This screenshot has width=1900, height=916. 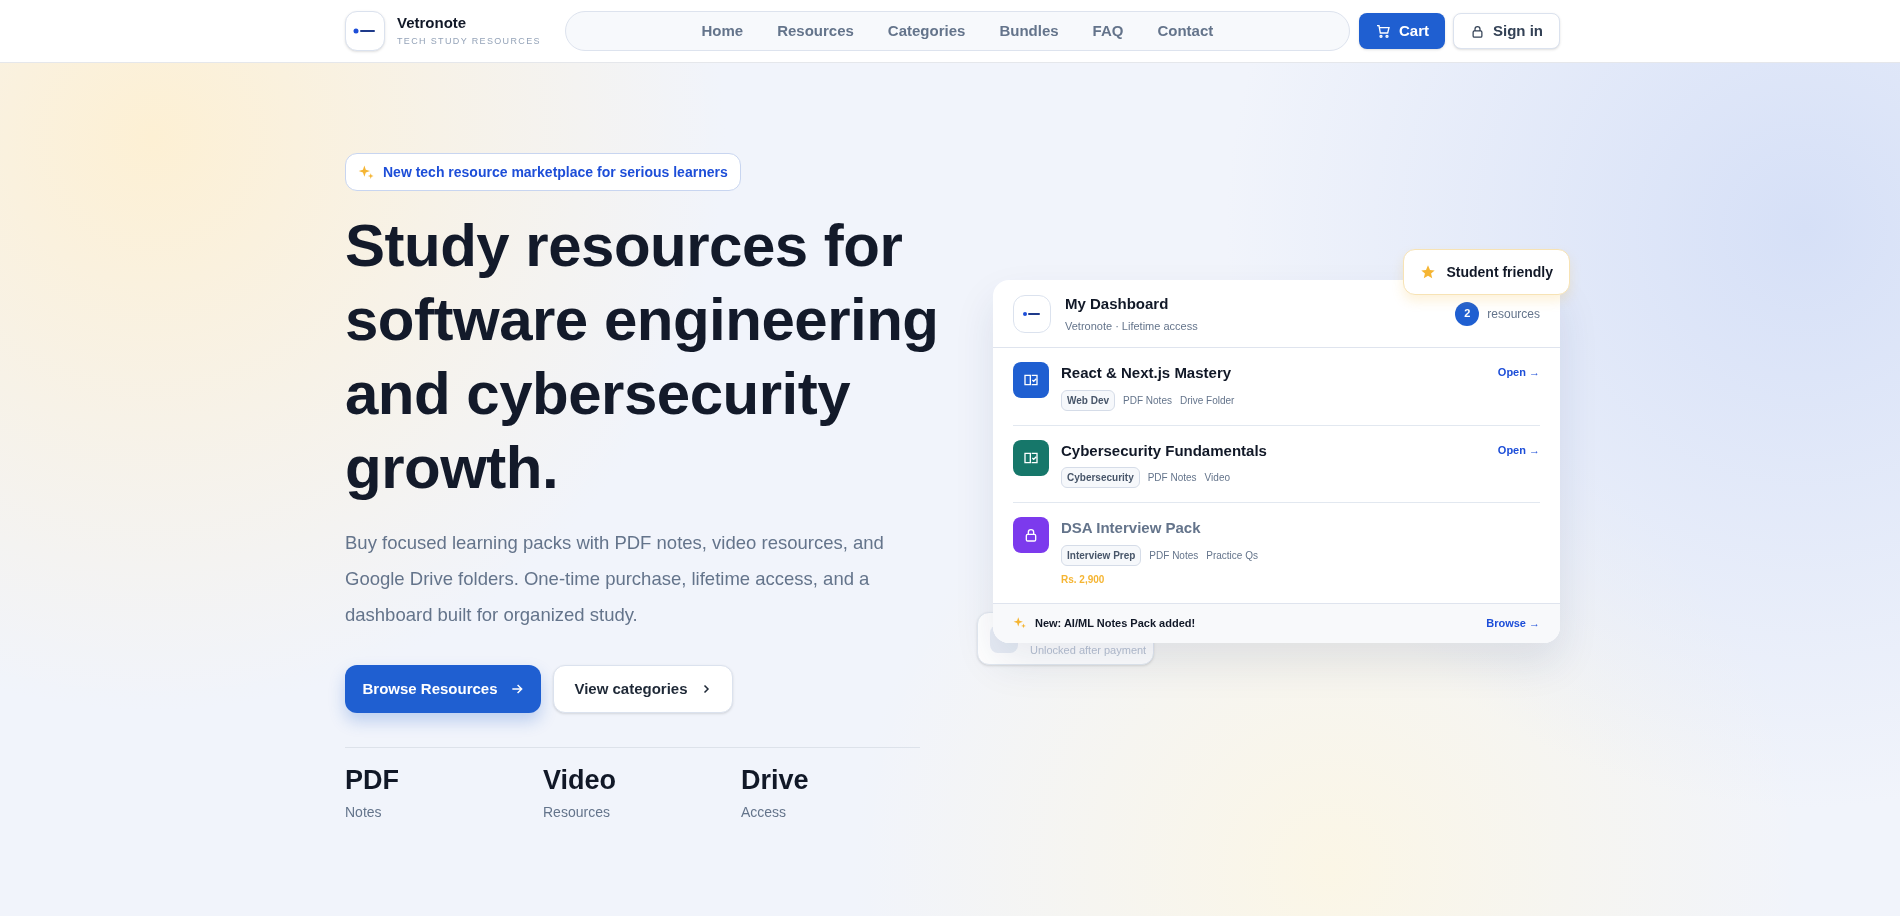 I want to click on nav-link: Bundles, so click(x=1029, y=31).